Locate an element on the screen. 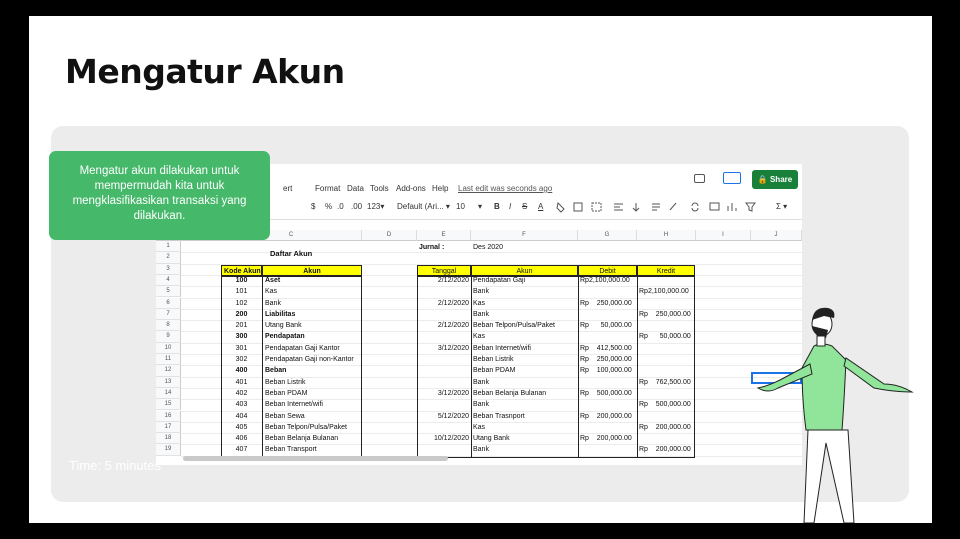 This screenshot has height=539, width=960. menu-format: Format is located at coordinates (327, 188).